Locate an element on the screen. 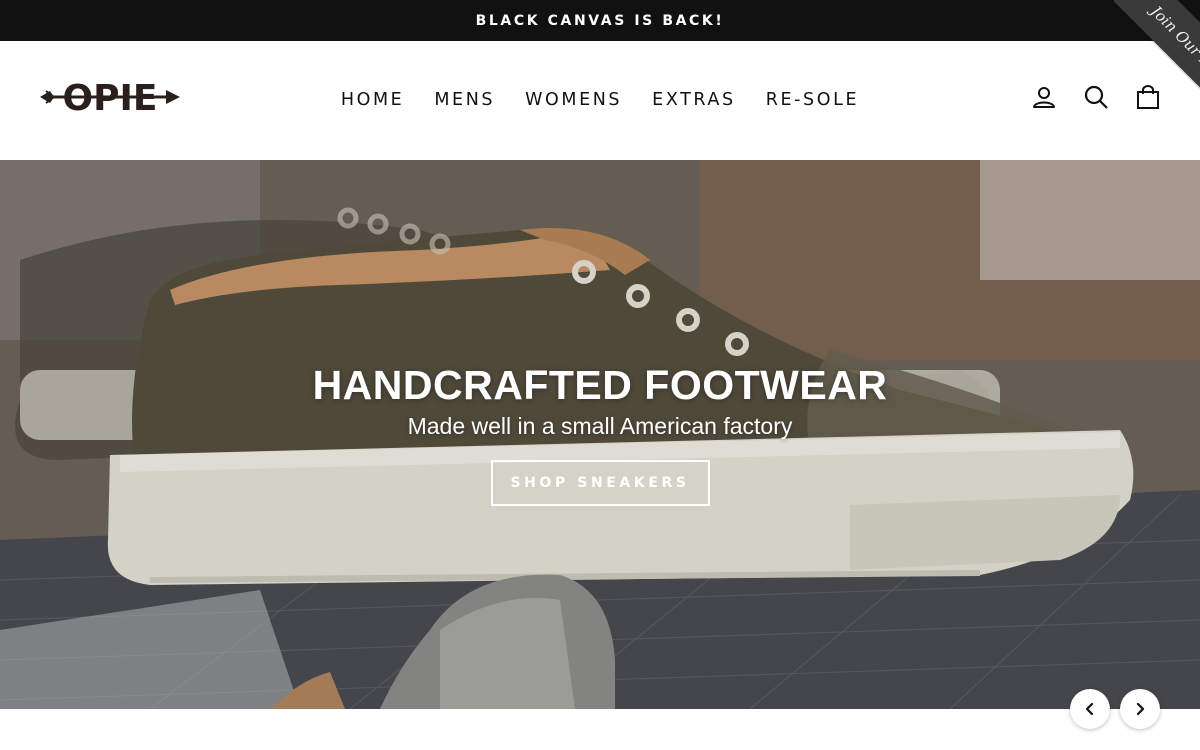 This screenshot has width=1200, height=750. nav-item-mens: MENS is located at coordinates (464, 100).